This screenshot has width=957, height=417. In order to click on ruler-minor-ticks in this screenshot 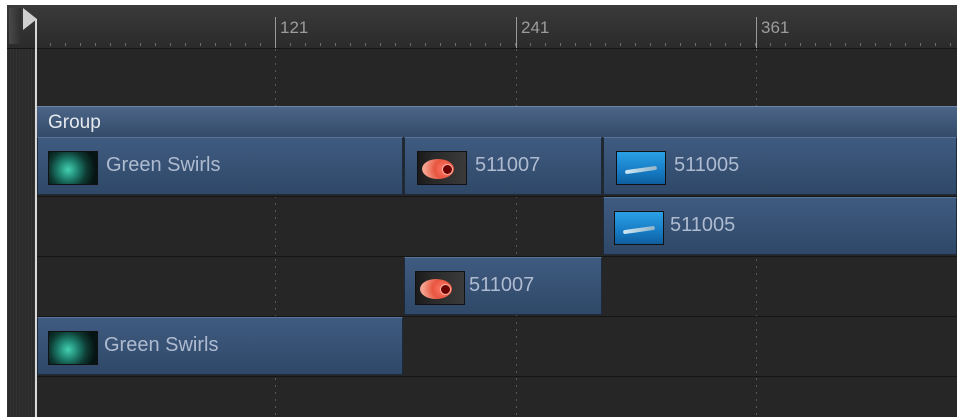, I will do `click(496, 44)`.